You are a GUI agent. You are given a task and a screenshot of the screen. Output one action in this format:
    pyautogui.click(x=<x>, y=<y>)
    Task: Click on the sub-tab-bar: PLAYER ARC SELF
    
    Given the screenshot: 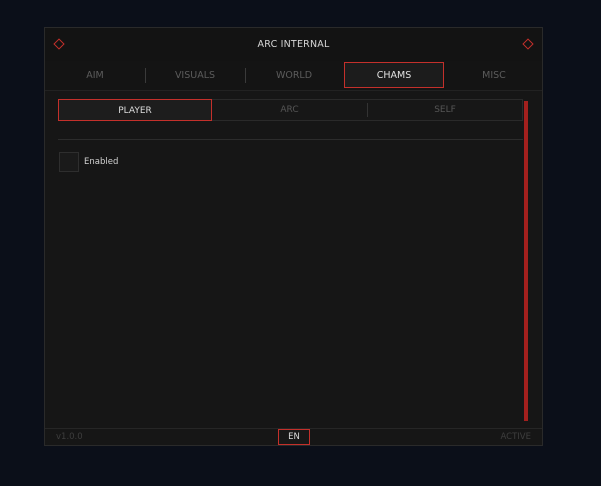 What is the action you would take?
    pyautogui.click(x=290, y=110)
    